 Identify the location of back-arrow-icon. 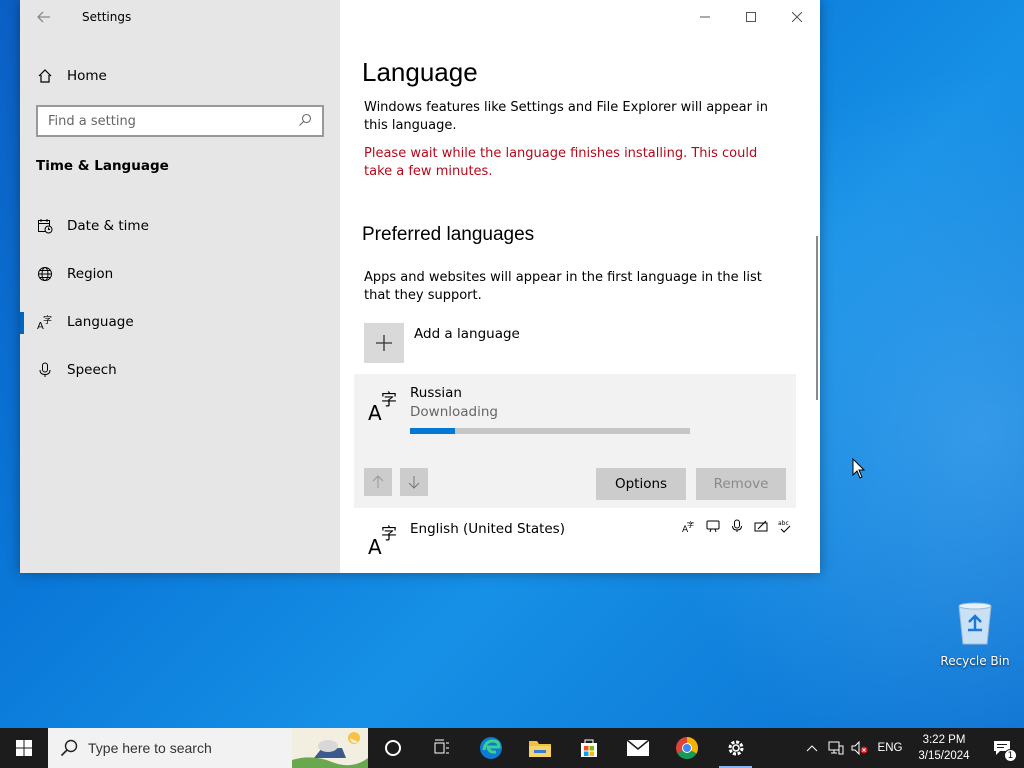
(44, 18).